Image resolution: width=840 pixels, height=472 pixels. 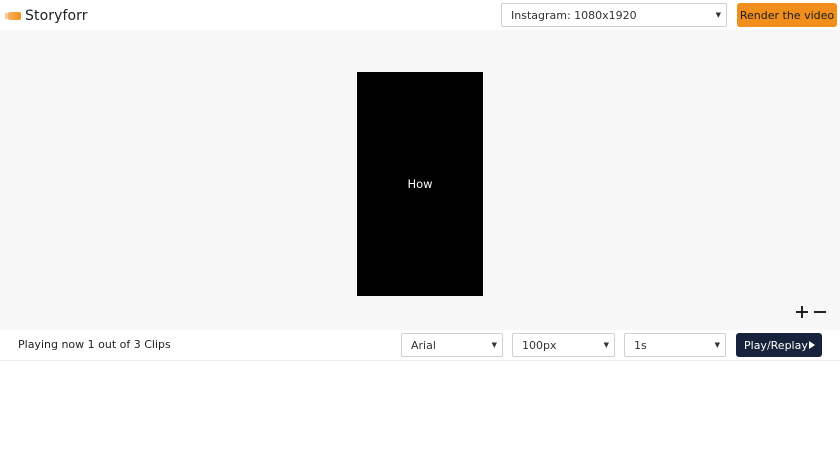 I want to click on video-size-select: Instagram: 1080x1920 ▼, so click(x=614, y=15).